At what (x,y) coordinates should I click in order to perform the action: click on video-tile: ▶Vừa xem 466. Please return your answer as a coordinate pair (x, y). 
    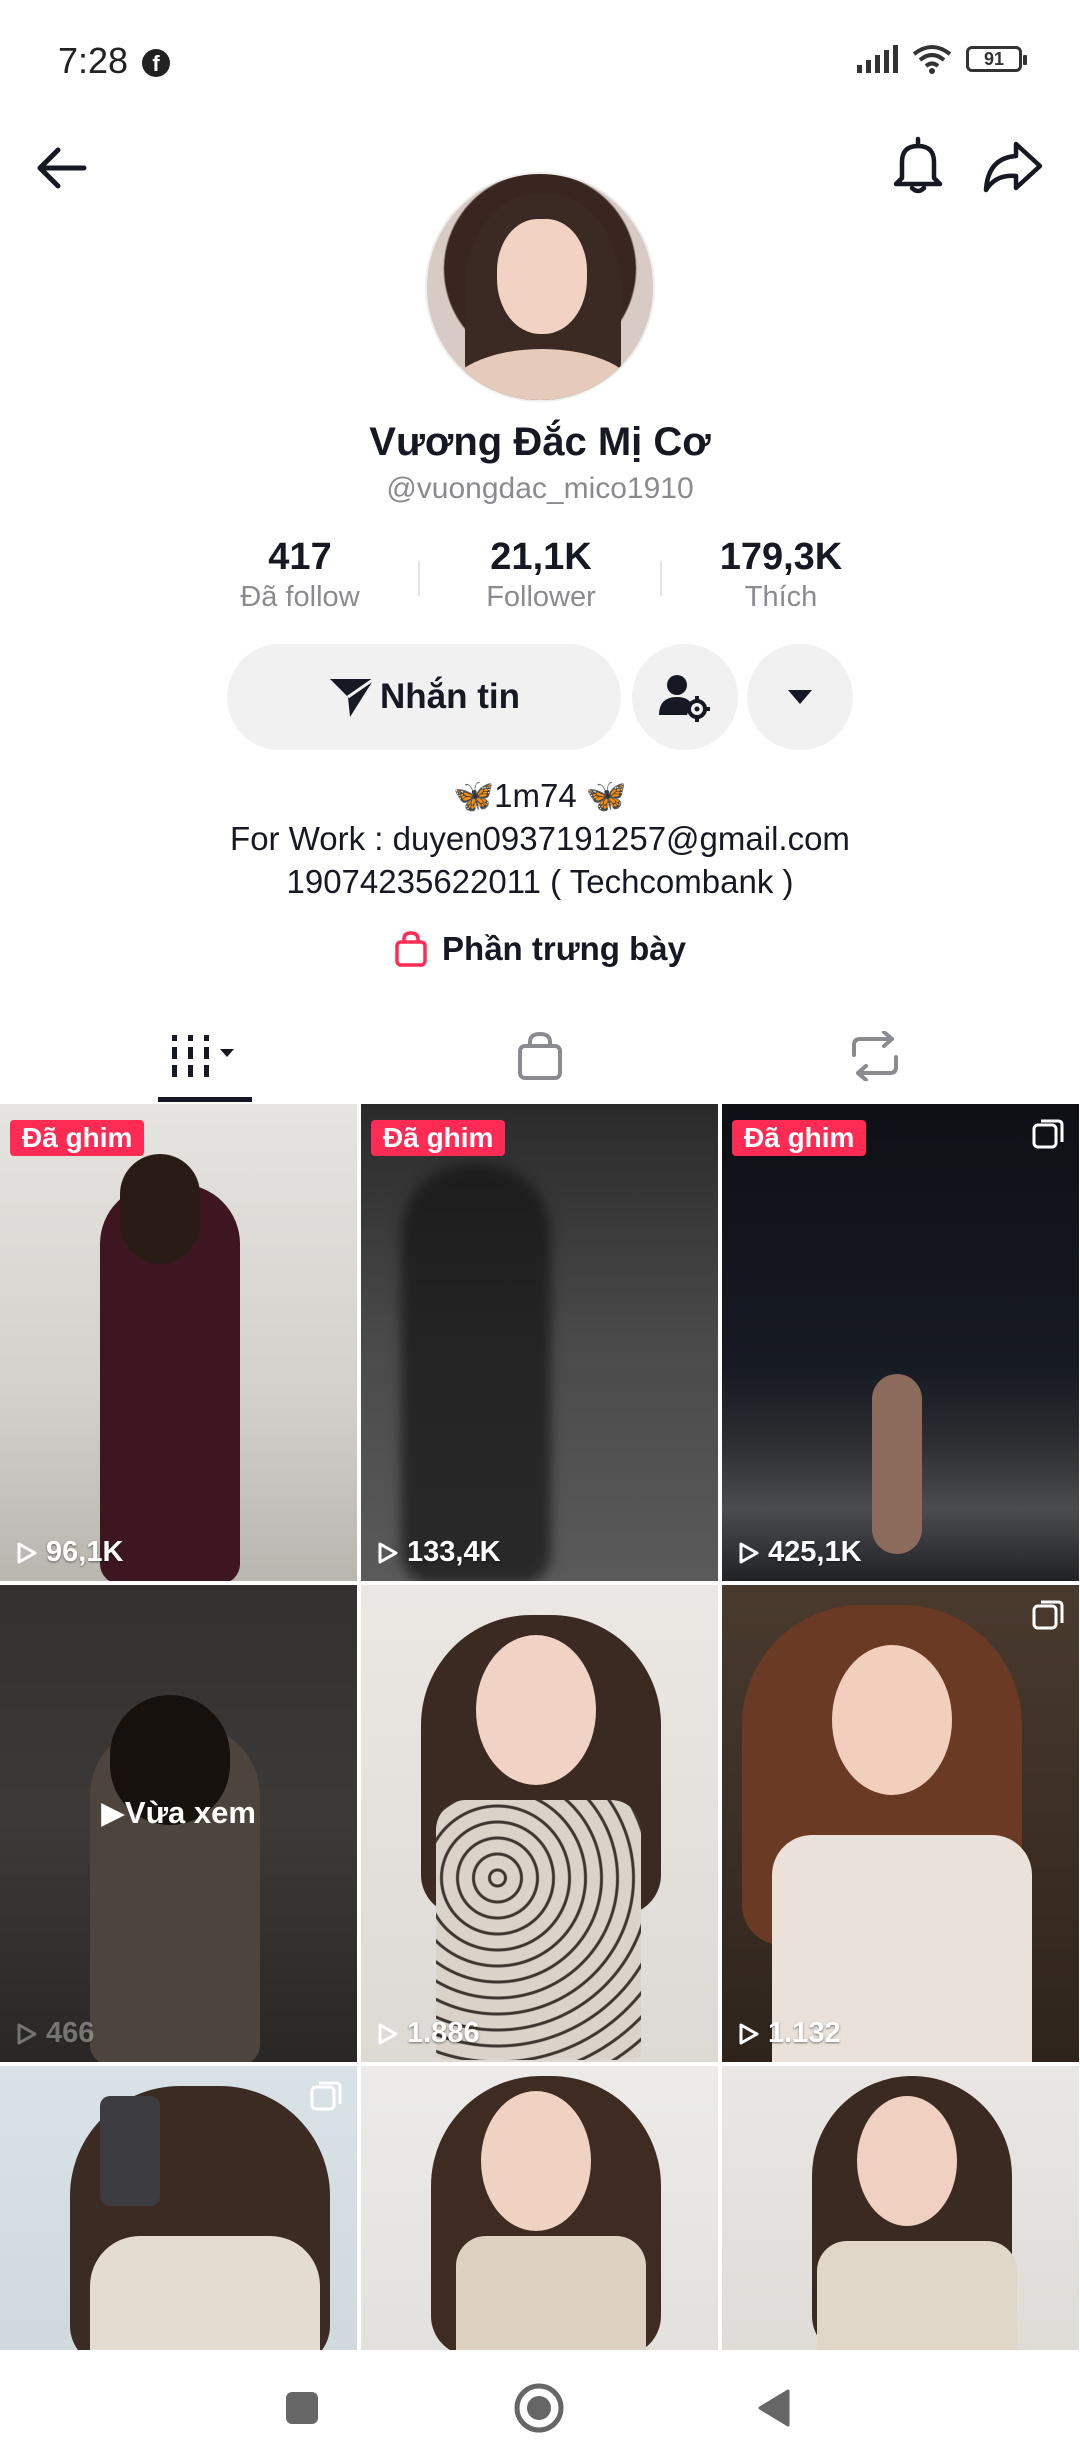
    Looking at the image, I should click on (178, 1823).